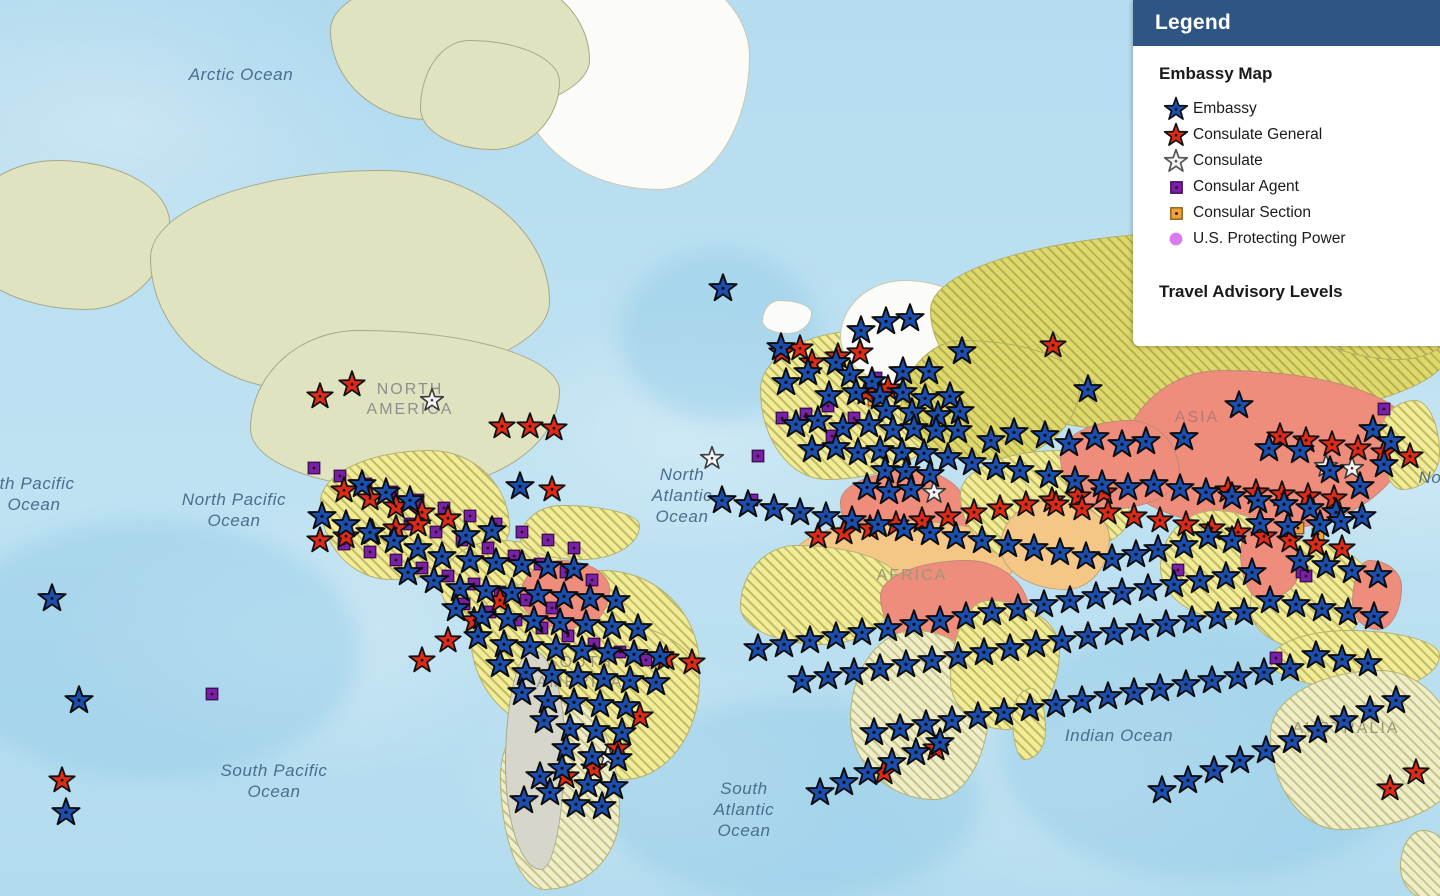 Image resolution: width=1440 pixels, height=896 pixels. Describe the element at coordinates (1299, 161) in the screenshot. I see `legend-item-white-star: Consulate` at that location.